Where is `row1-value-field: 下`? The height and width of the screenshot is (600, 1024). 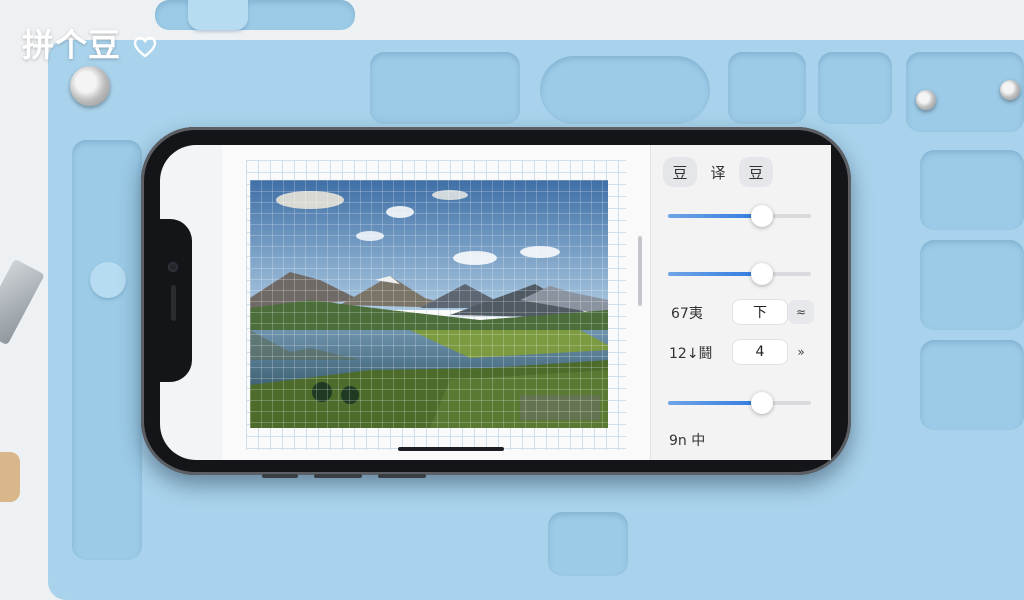 row1-value-field: 下 is located at coordinates (760, 312).